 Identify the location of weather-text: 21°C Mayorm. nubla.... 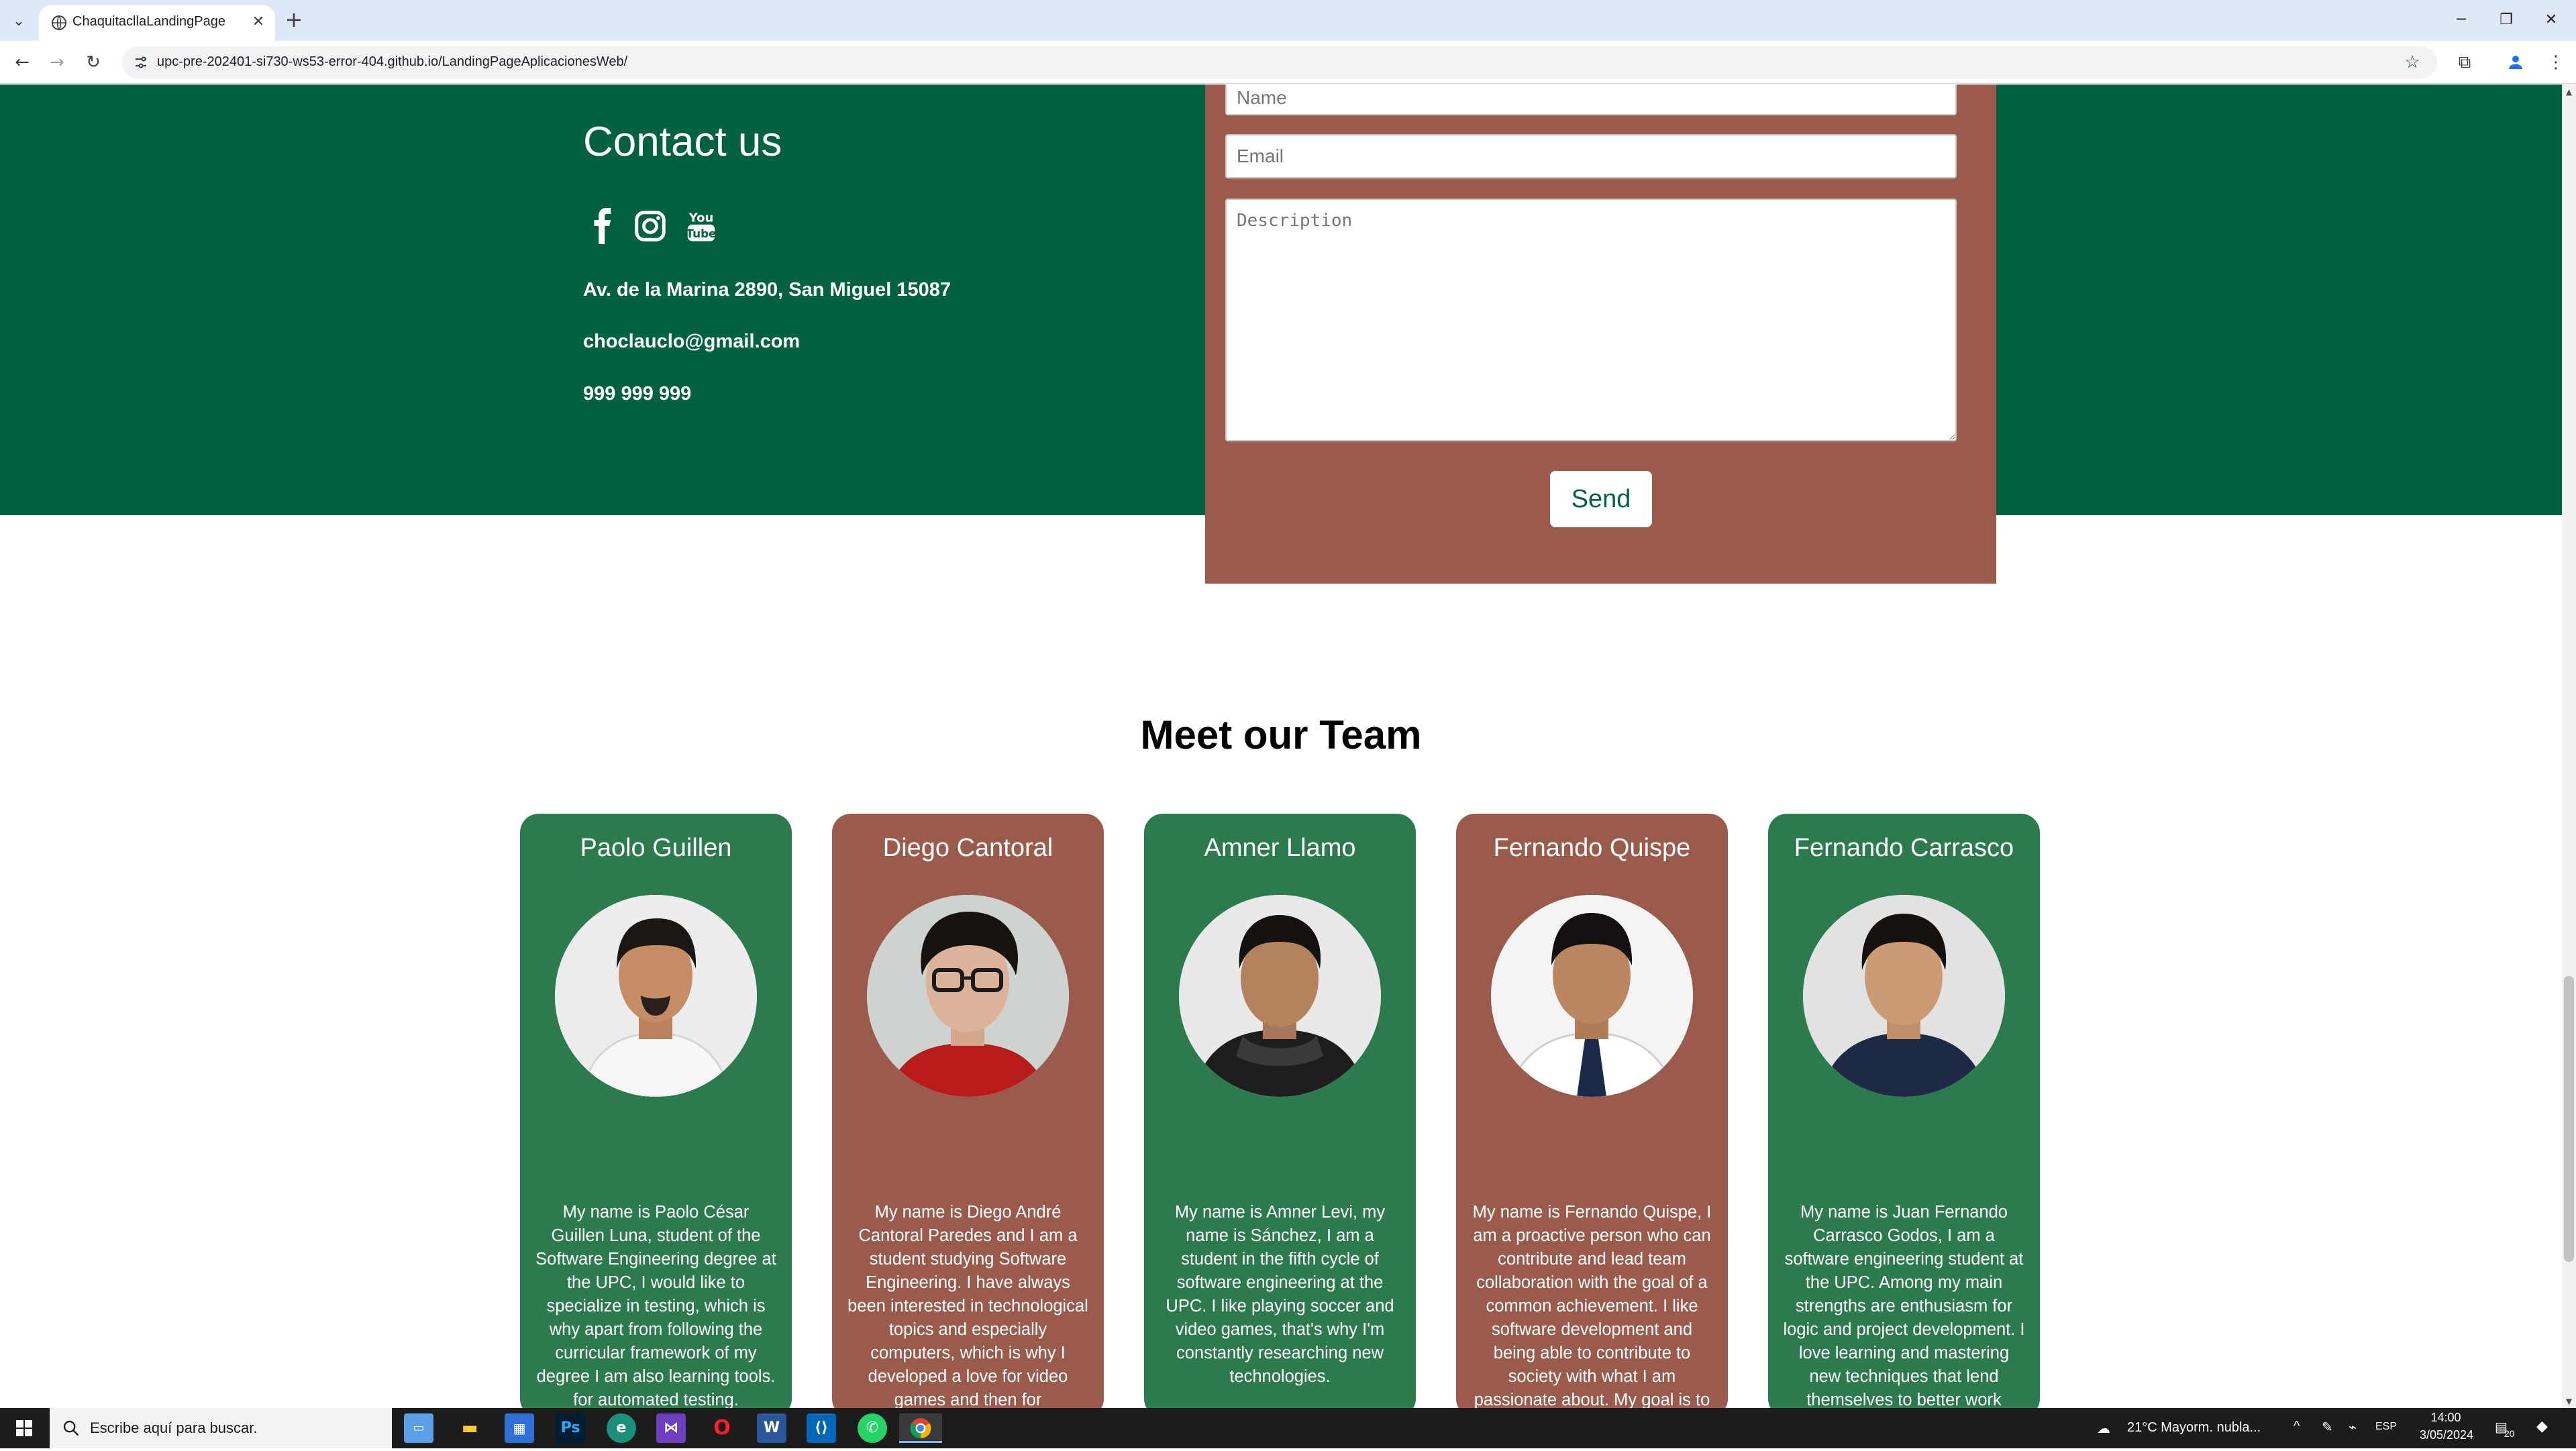
(2194, 1428).